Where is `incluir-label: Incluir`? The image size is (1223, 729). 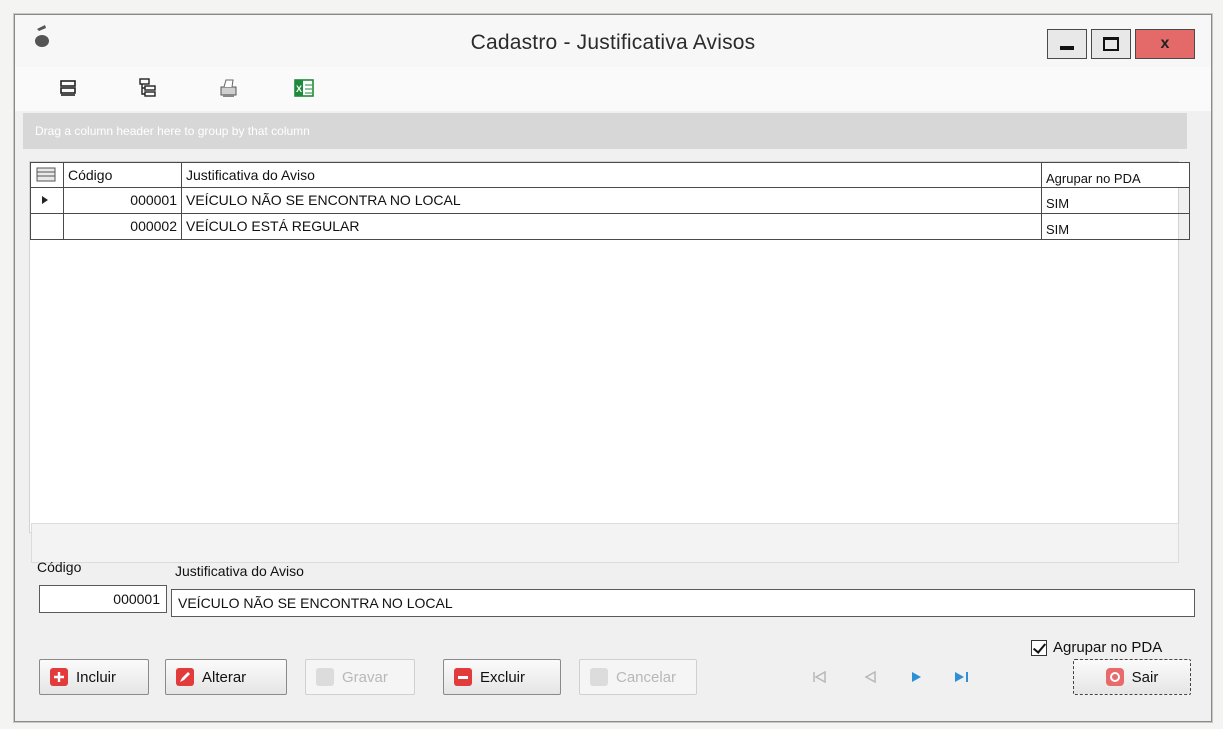 incluir-label: Incluir is located at coordinates (96, 677).